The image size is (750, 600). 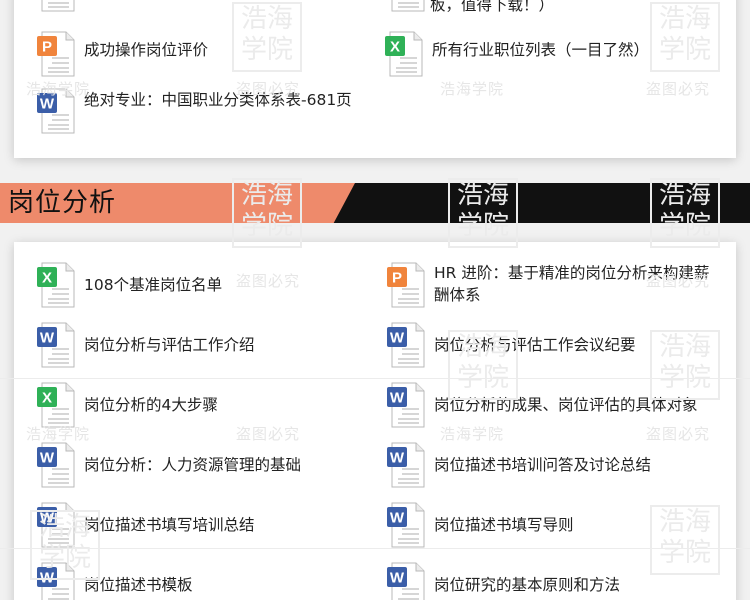 I want to click on file-item-label: 岗位描述书培训问答及讨论总结, so click(x=543, y=465).